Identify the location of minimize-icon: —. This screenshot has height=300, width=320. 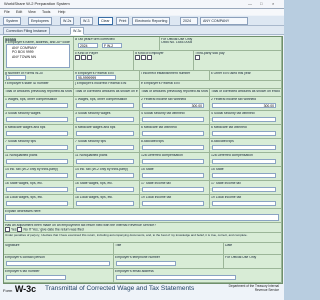
(250, 3).